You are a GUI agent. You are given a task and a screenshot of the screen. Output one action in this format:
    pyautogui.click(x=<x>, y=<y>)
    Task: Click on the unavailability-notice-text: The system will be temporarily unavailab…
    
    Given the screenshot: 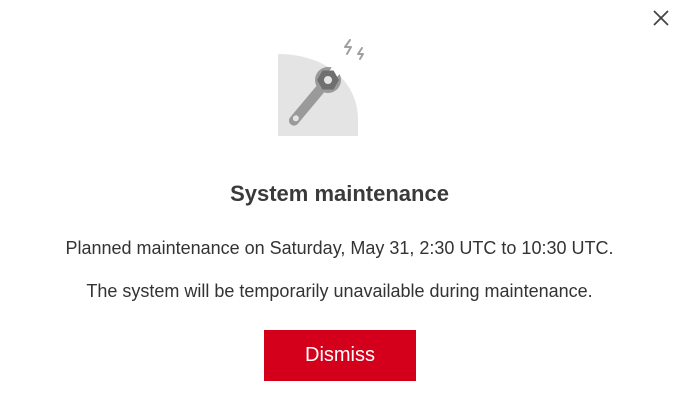 What is the action you would take?
    pyautogui.click(x=339, y=291)
    